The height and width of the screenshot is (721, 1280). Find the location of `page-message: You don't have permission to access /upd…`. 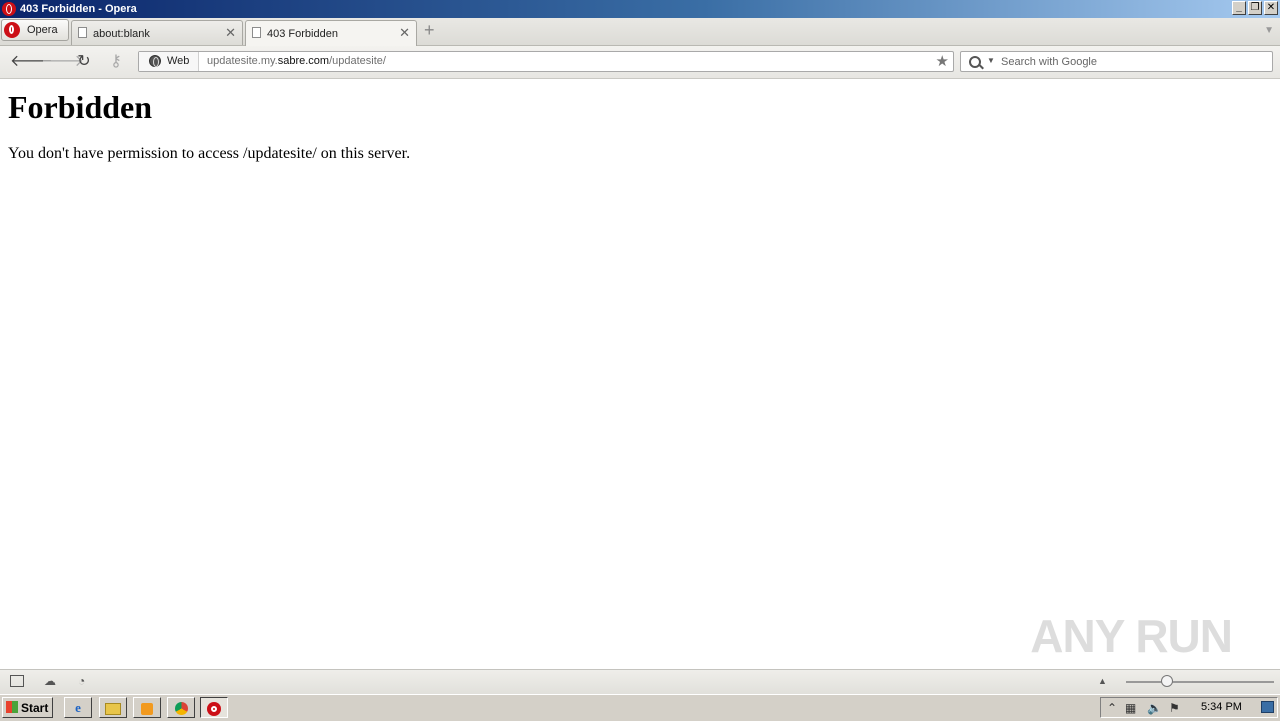

page-message: You don't have permission to access /upd… is located at coordinates (209, 153).